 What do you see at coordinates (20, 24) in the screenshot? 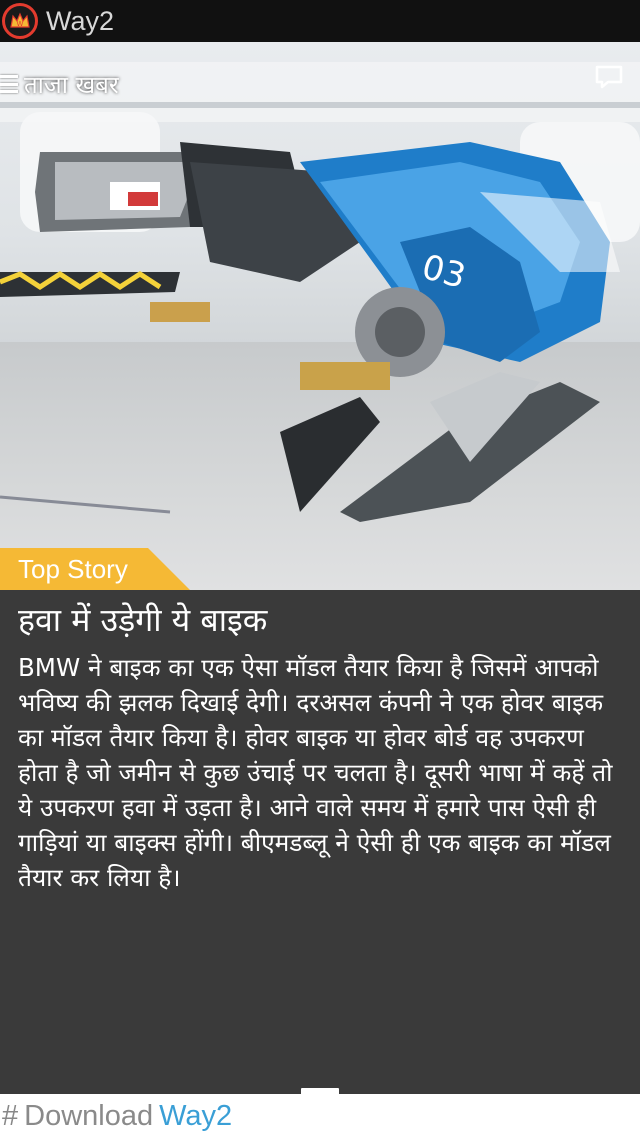
I see `svg-text: W` at bounding box center [20, 24].